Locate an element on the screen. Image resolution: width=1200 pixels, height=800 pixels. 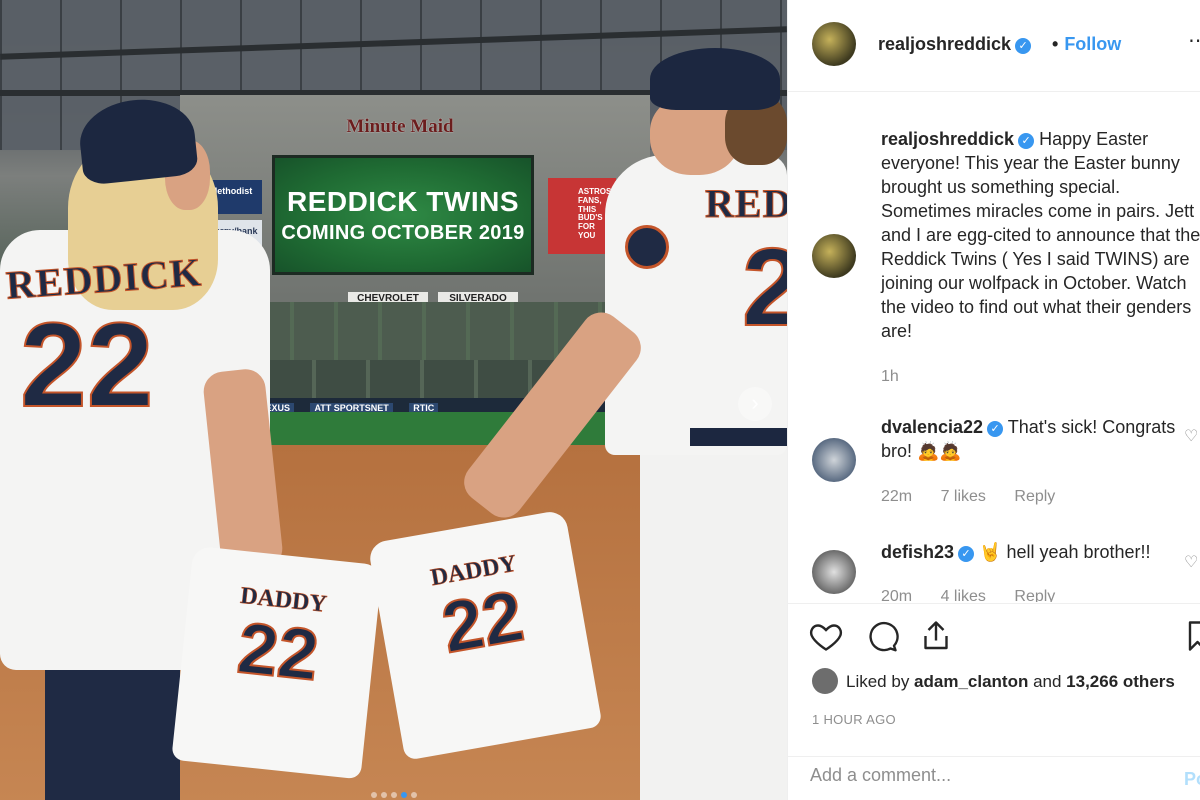
likes-summary: Liked by adam_clanton and 13,266 others is located at coordinates (993, 681).